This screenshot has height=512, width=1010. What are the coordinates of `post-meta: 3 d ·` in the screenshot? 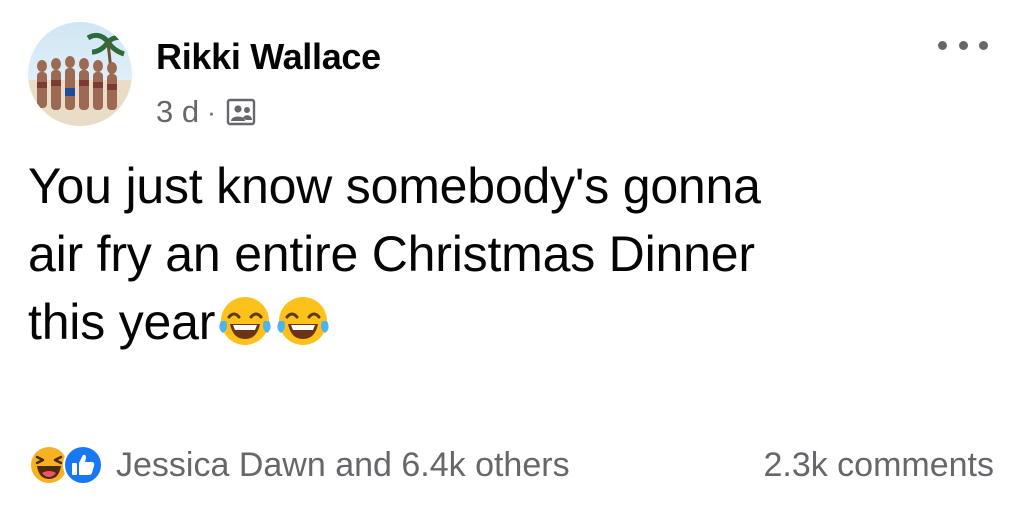 It's located at (207, 112).